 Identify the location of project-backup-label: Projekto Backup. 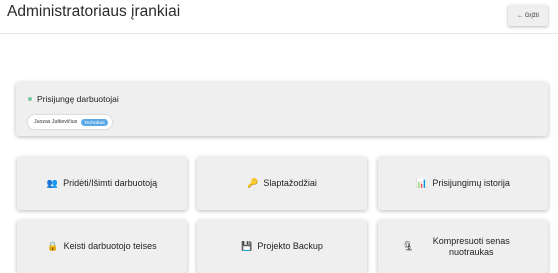
(290, 246).